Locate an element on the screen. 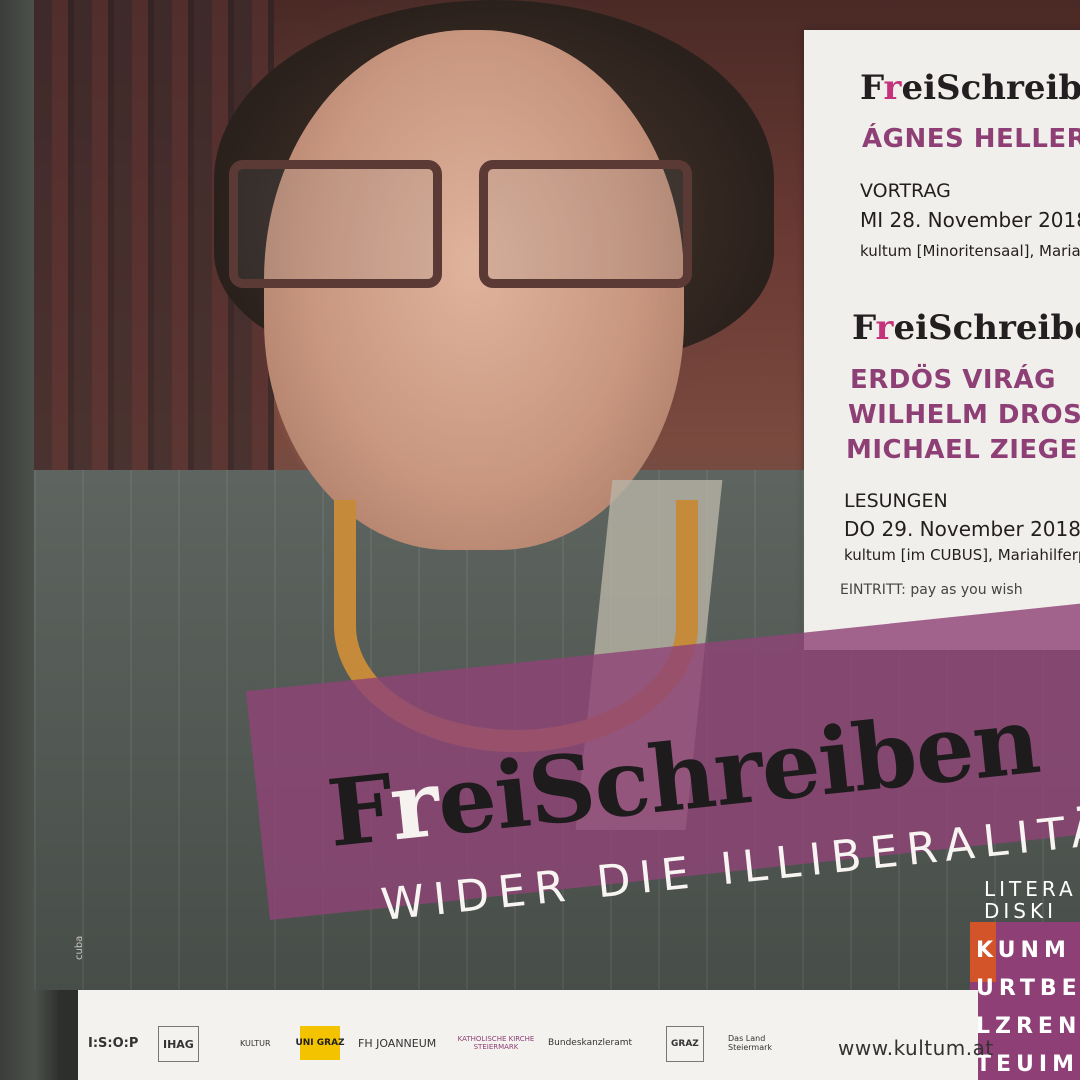  event-venue: kultum [Minoritensaal], Mariahilf is located at coordinates (970, 251).